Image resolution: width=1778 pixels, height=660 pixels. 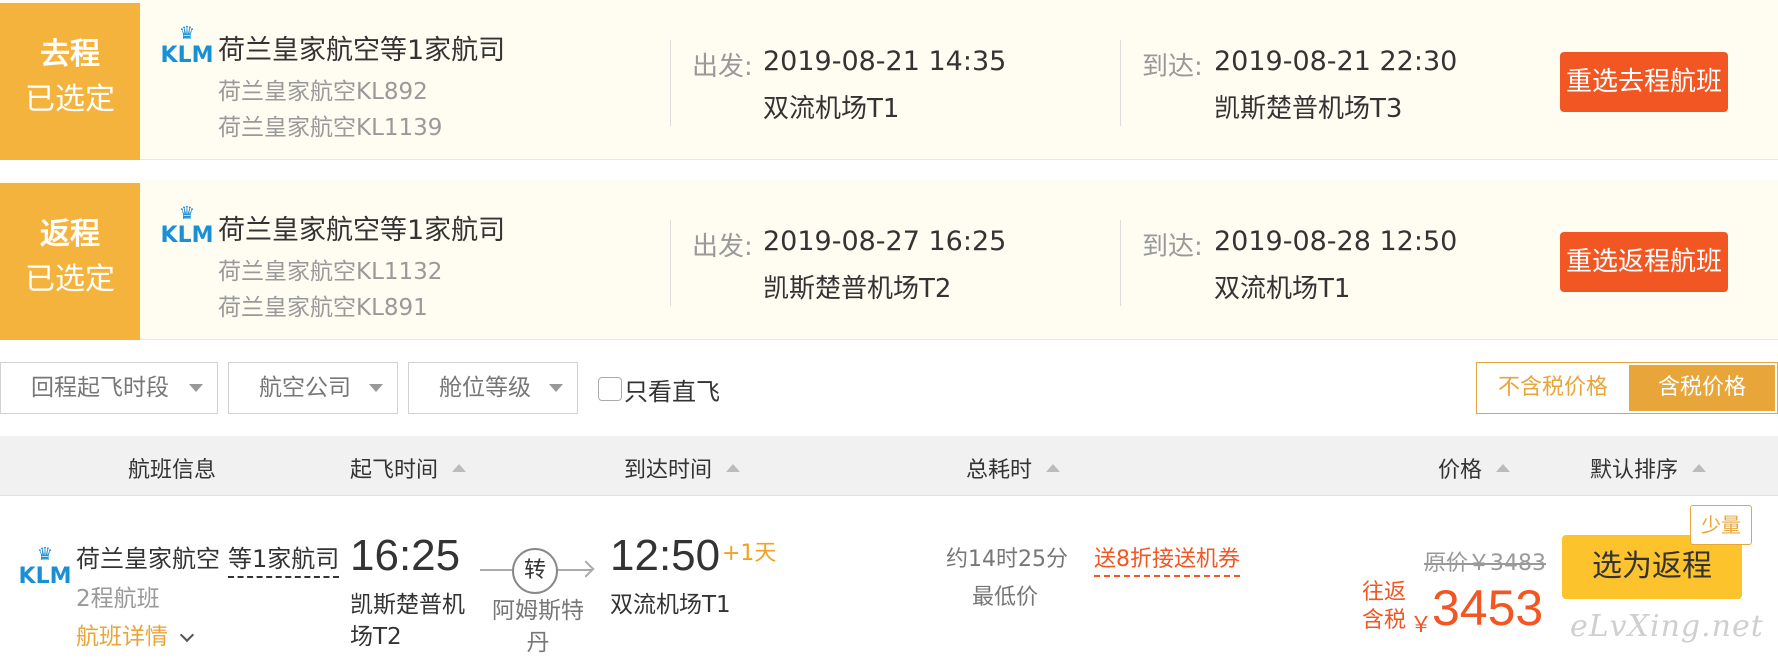 I want to click on sort-duration: 总耗时, so click(x=1013, y=468).